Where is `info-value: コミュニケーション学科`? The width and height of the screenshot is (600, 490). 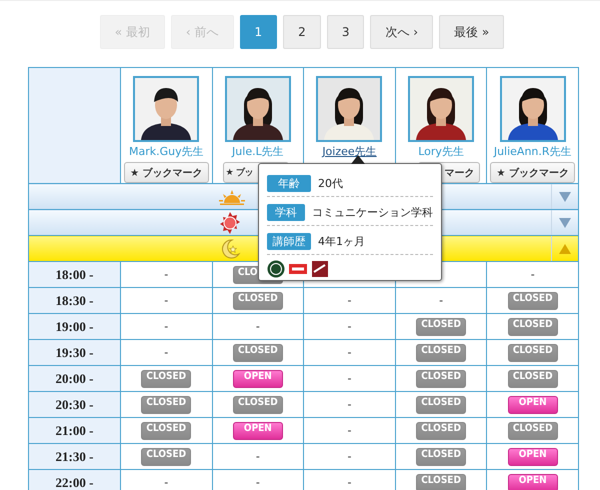
info-value: コミュニケーション学科 is located at coordinates (372, 212).